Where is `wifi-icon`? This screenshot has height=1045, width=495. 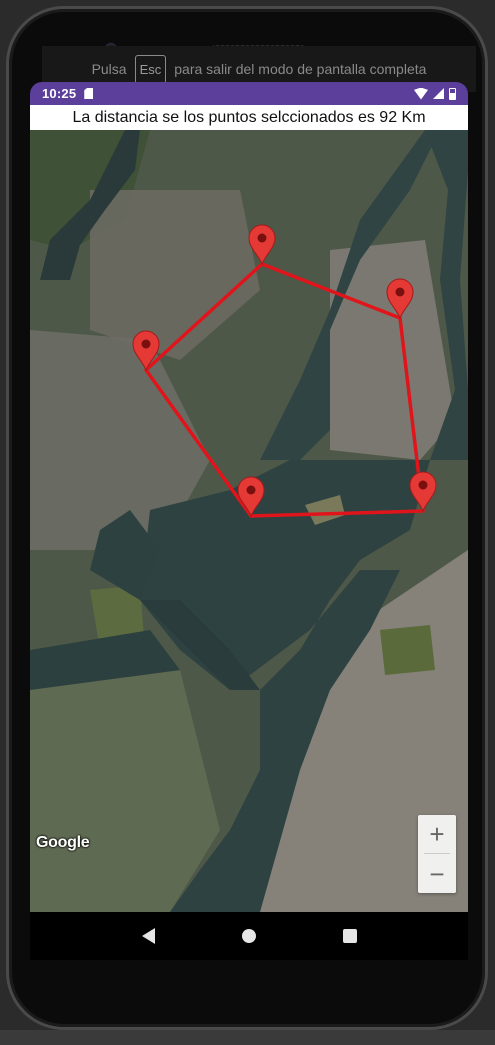 wifi-icon is located at coordinates (421, 93).